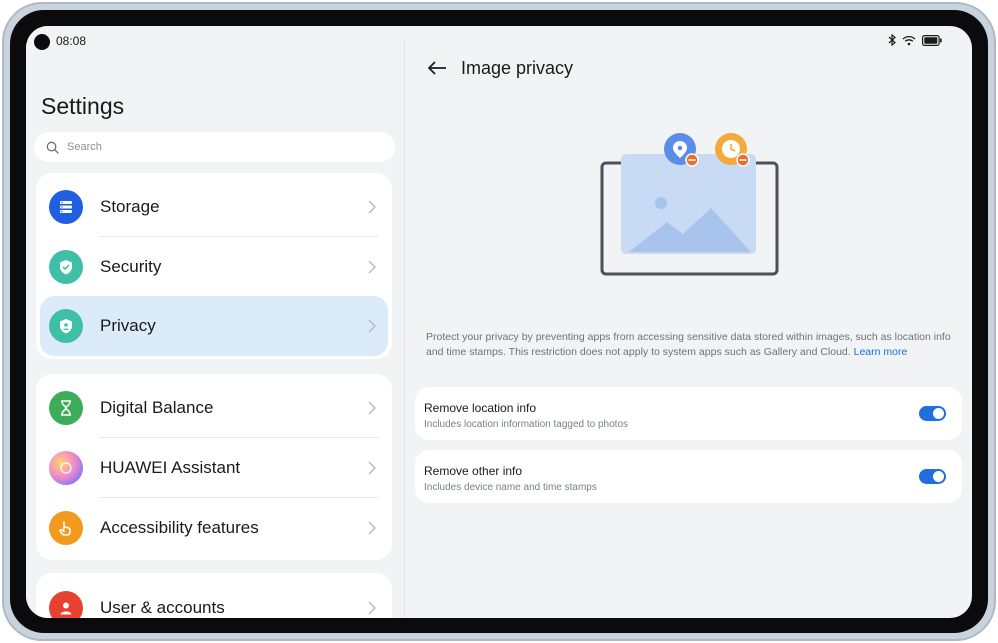 The image size is (998, 643). Describe the element at coordinates (66, 326) in the screenshot. I see `privacy-shield-icon` at that location.